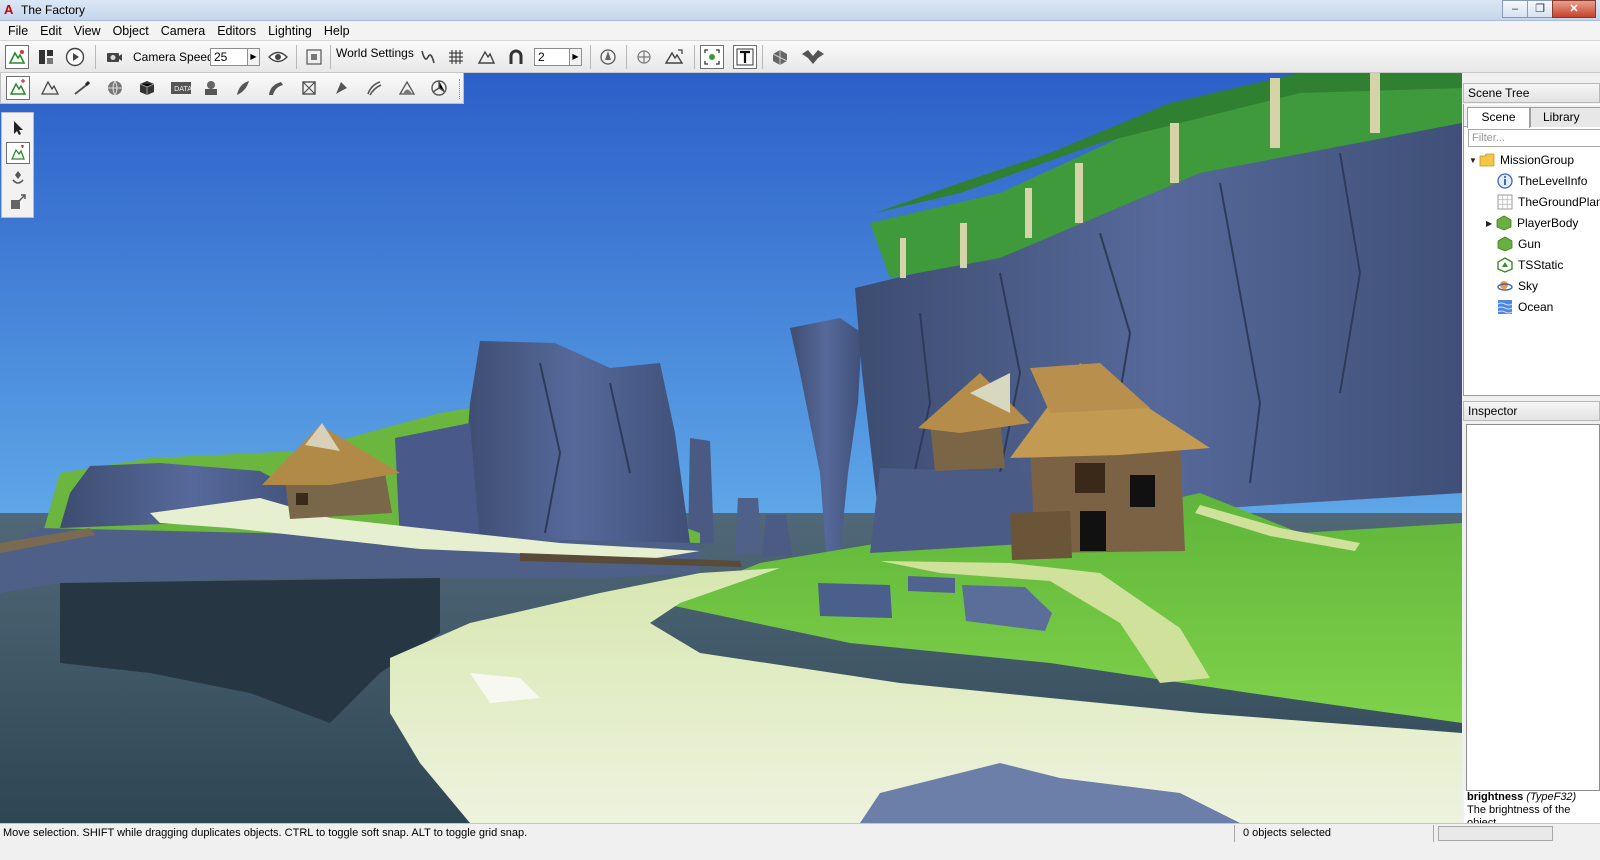 Image resolution: width=1600 pixels, height=860 pixels. Describe the element at coordinates (745, 57) in the screenshot. I see `text-labels-icon` at that location.